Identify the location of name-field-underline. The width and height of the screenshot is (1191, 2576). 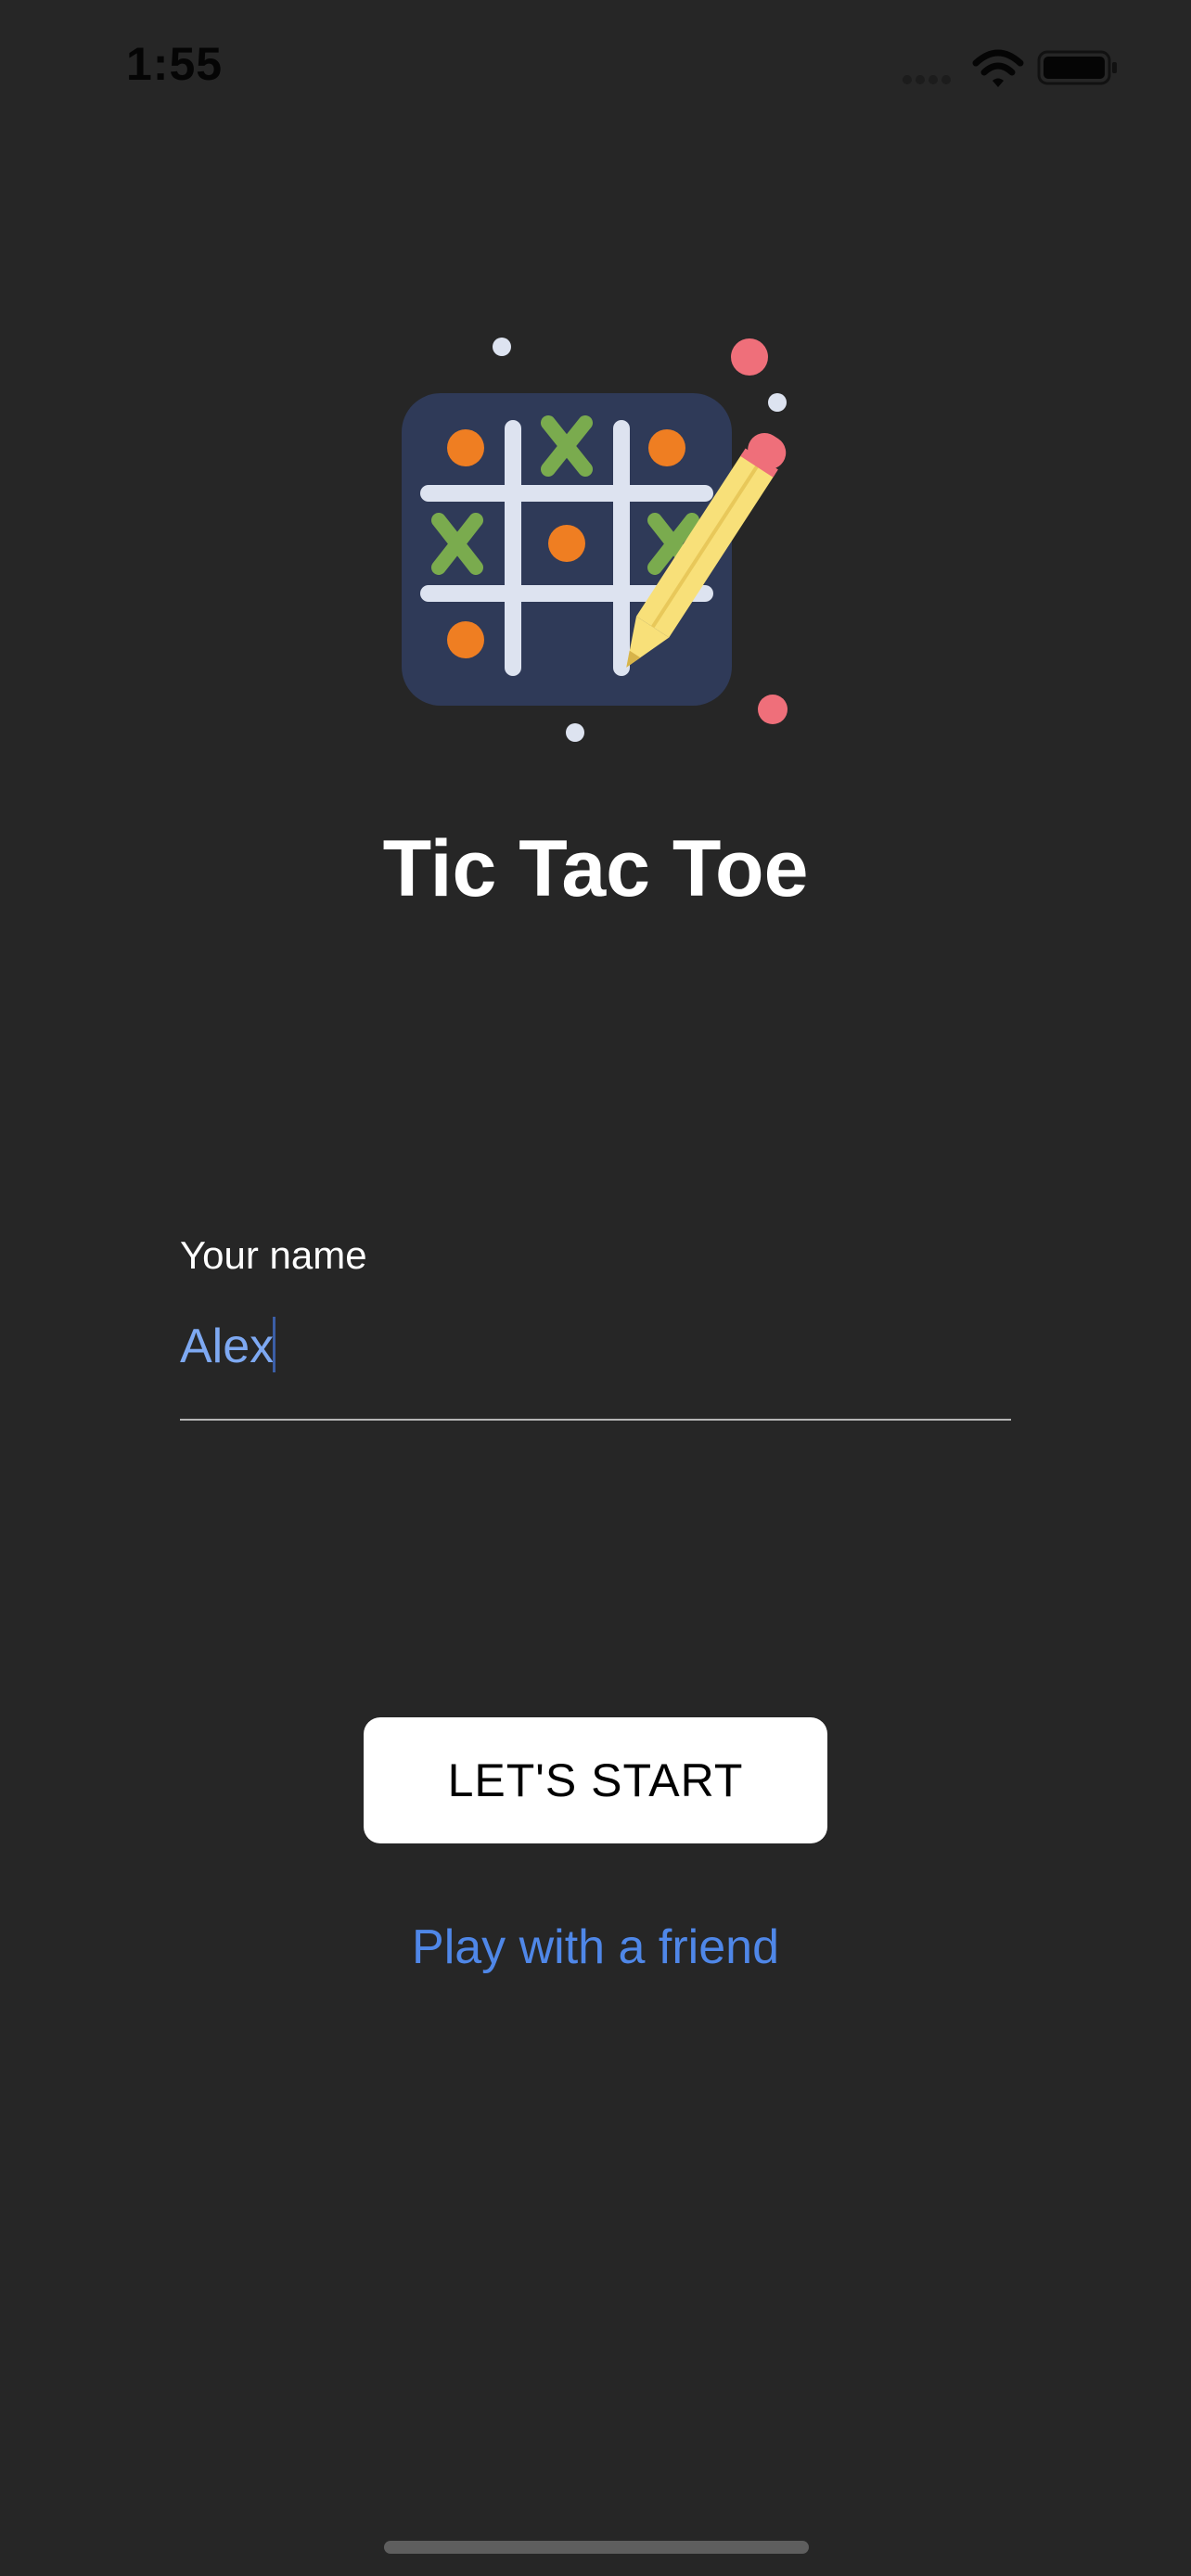
(595, 1420).